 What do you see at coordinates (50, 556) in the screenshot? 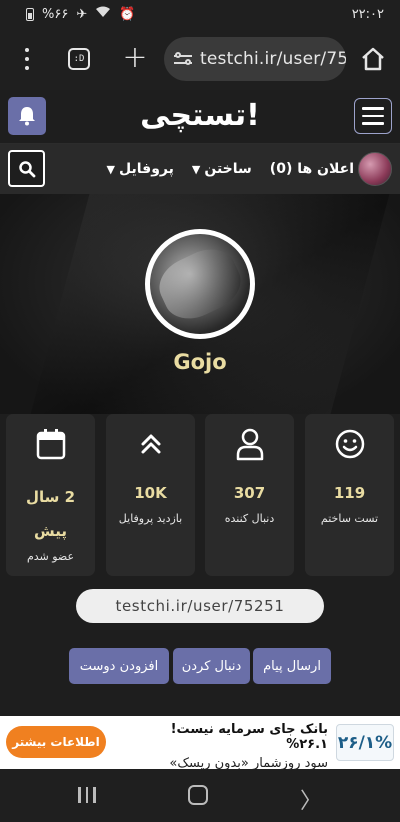
I see `stat-label: عضو شدم` at bounding box center [50, 556].